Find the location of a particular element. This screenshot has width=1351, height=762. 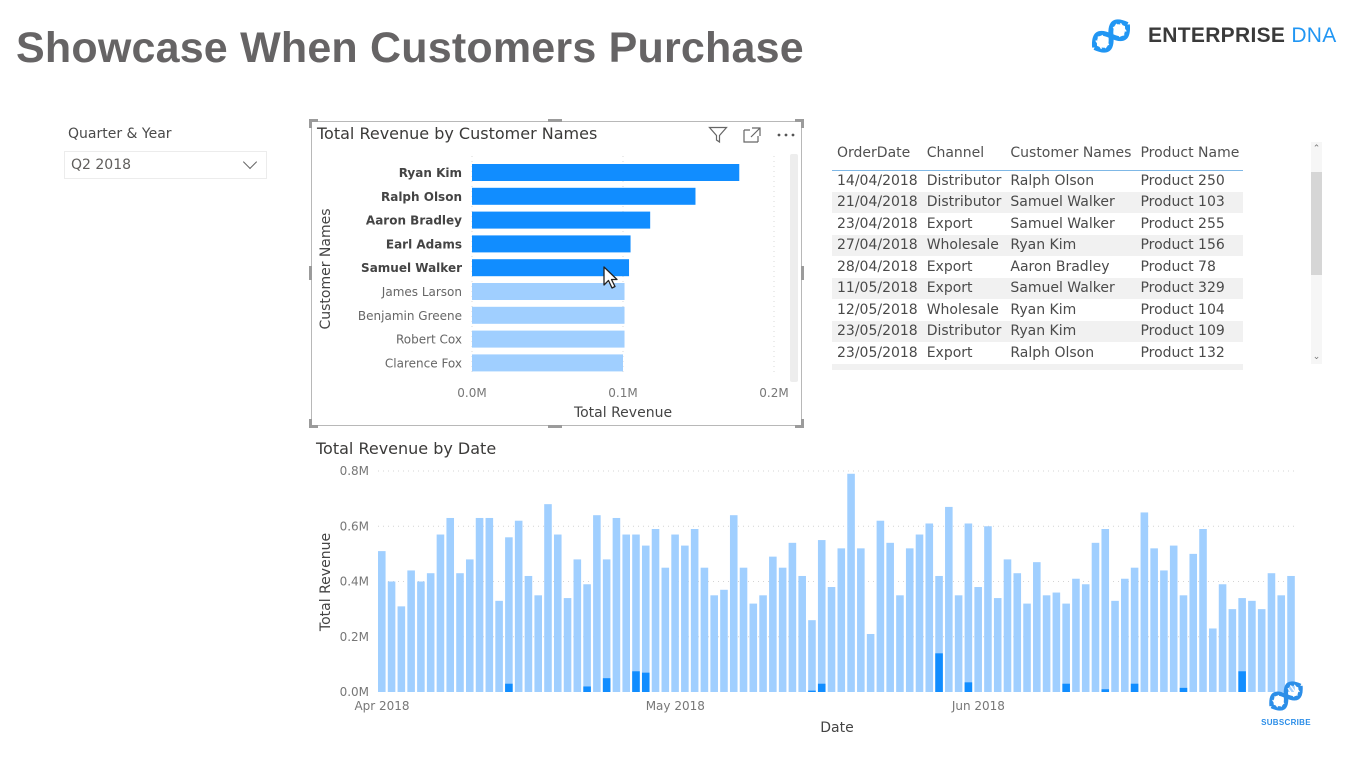

column-header-channel: Channel is located at coordinates (963, 155).